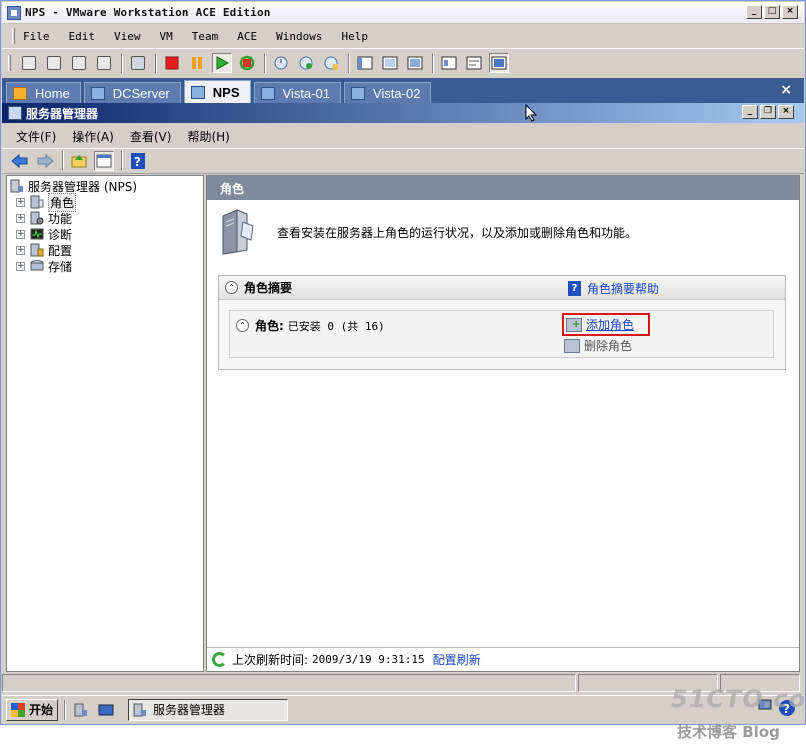 Image resolution: width=806 pixels, height=750 pixels. What do you see at coordinates (36, 36) in the screenshot?
I see `menu-file: File` at bounding box center [36, 36].